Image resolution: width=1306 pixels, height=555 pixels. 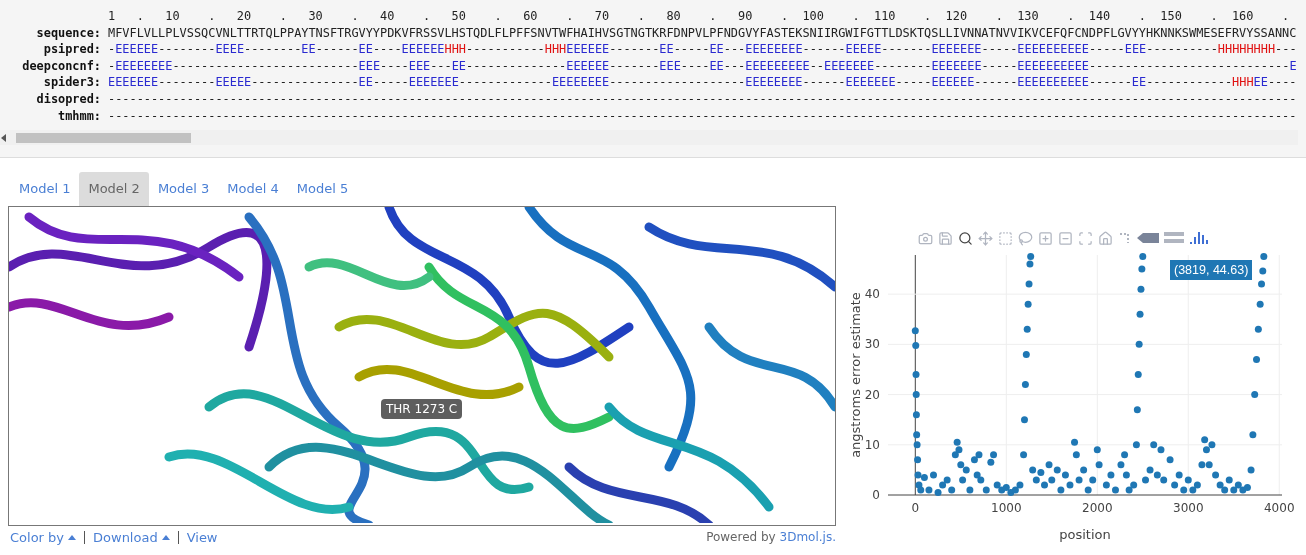 I want to click on spike-lines-icon, so click(x=1125, y=238).